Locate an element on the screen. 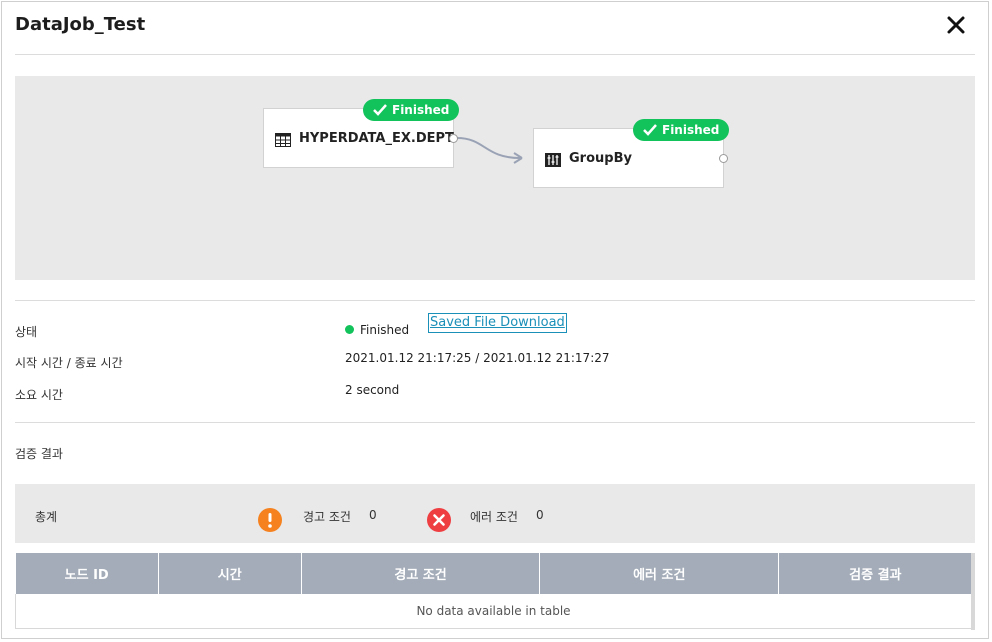 The height and width of the screenshot is (642, 992). column-header-result: 검증 결과 is located at coordinates (875, 573).